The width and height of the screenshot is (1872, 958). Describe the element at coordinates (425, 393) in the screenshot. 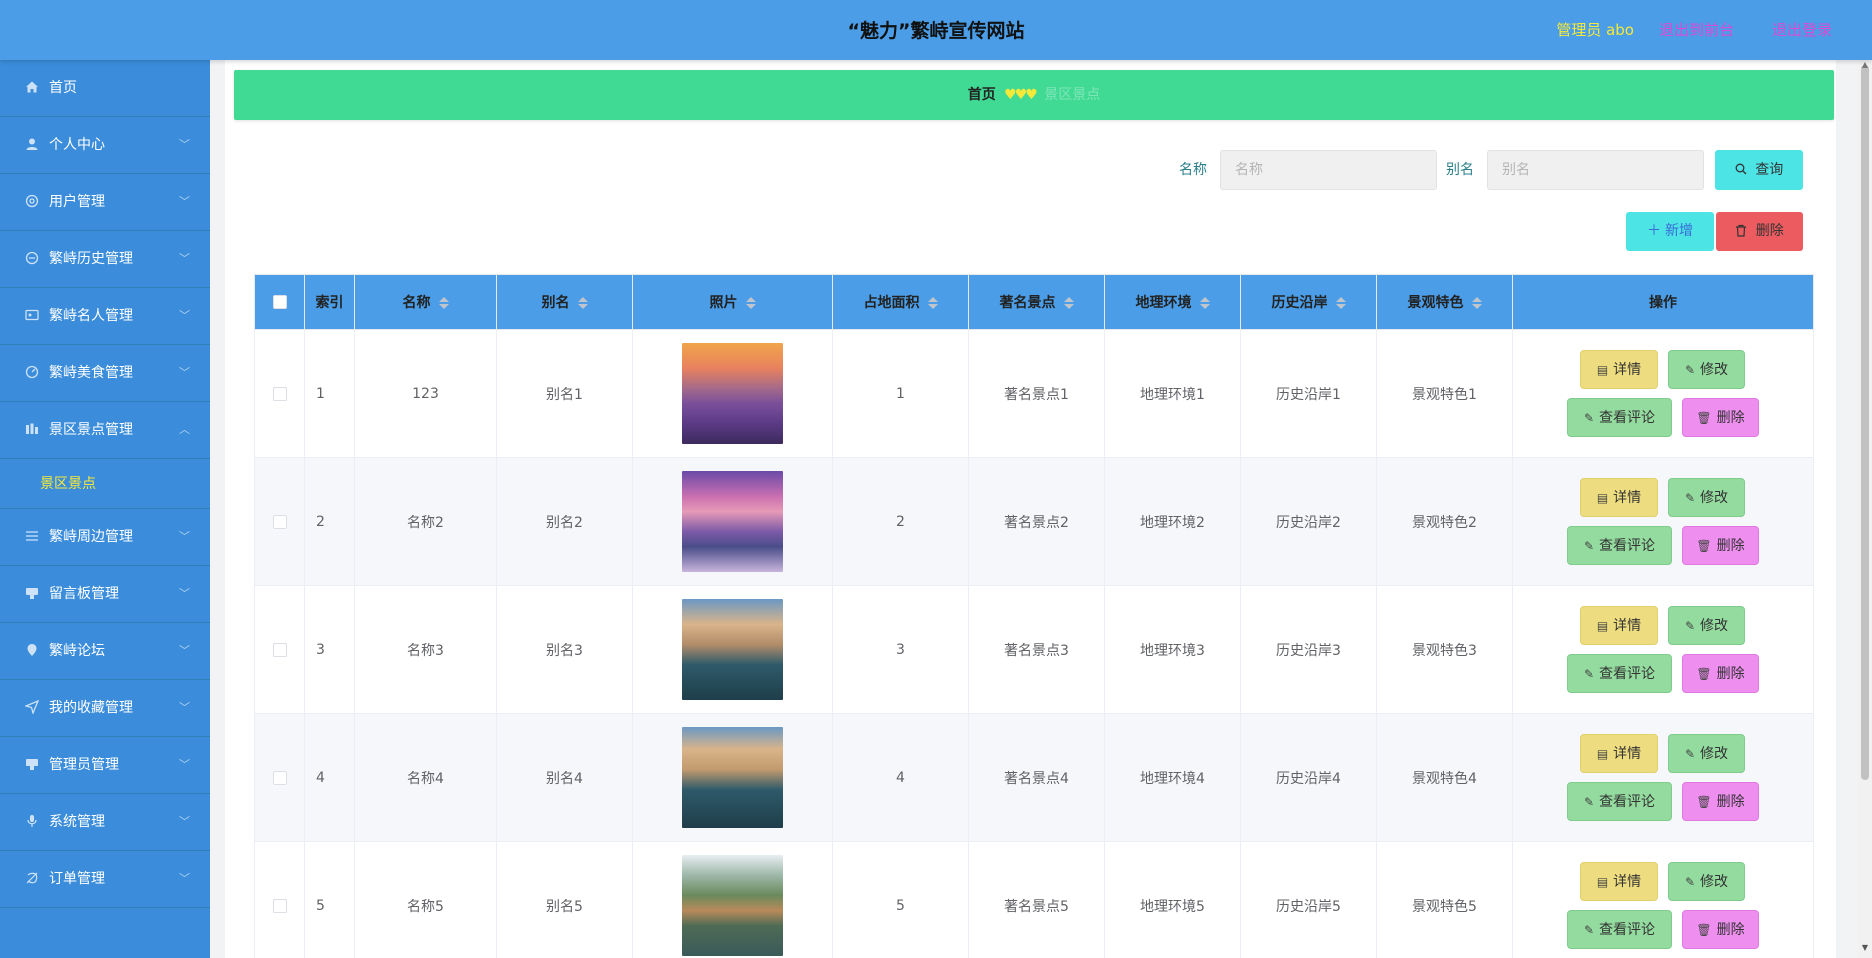

I see `cell-name: 123` at that location.